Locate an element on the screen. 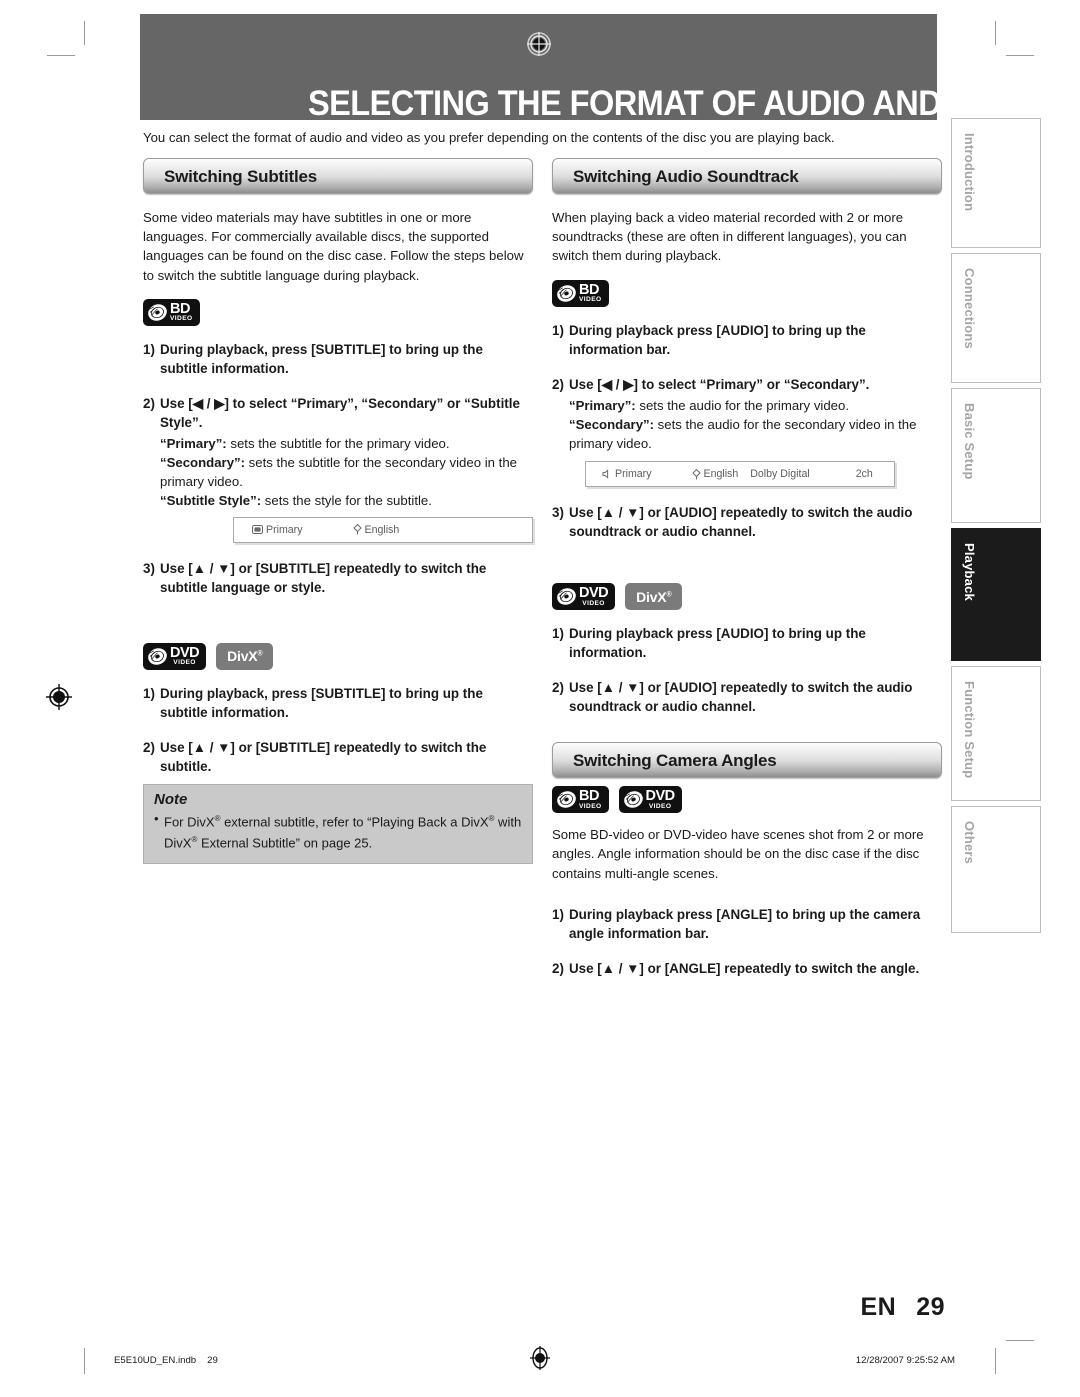 This screenshot has height=1397, width=1080. media-logos-dvd-divx-audio: DVD VIDEO DivX® is located at coordinates (747, 597).